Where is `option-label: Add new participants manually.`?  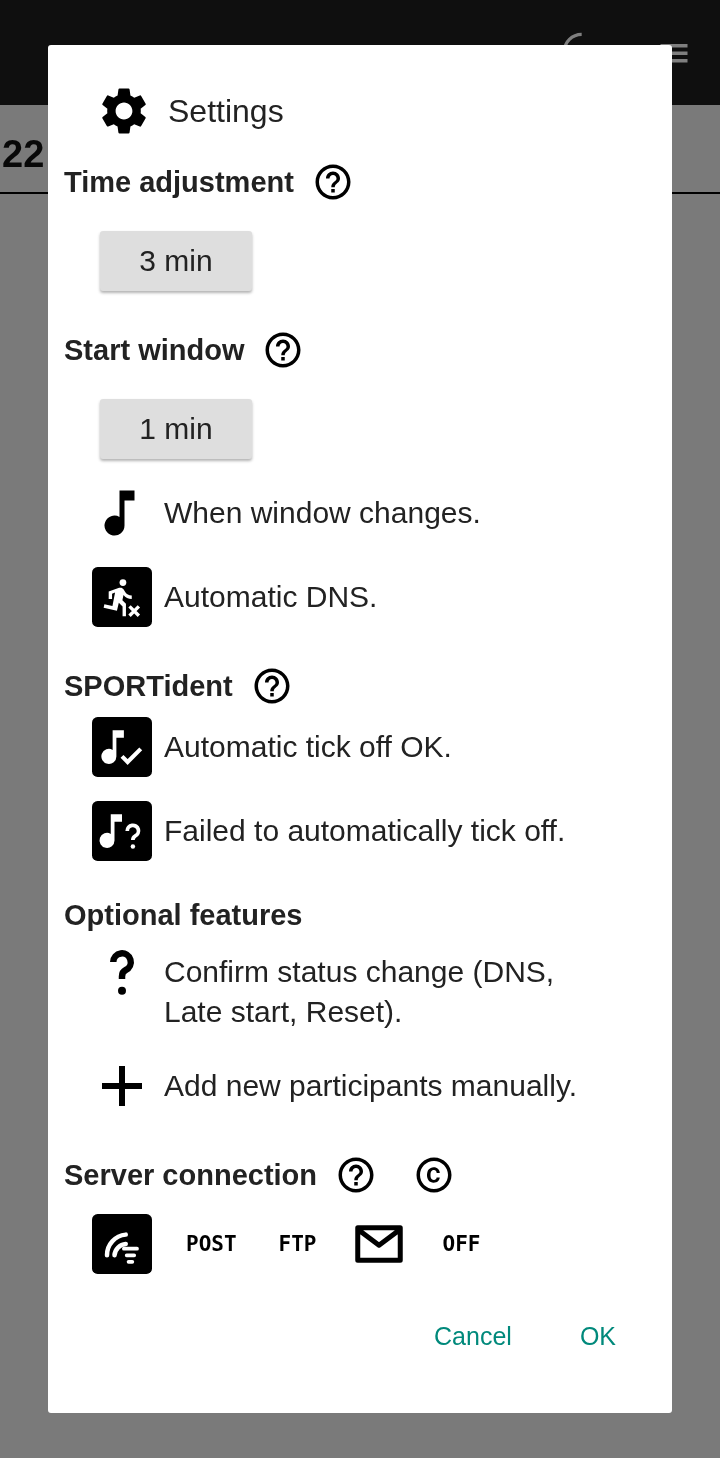
option-label: Add new participants manually. is located at coordinates (371, 1086).